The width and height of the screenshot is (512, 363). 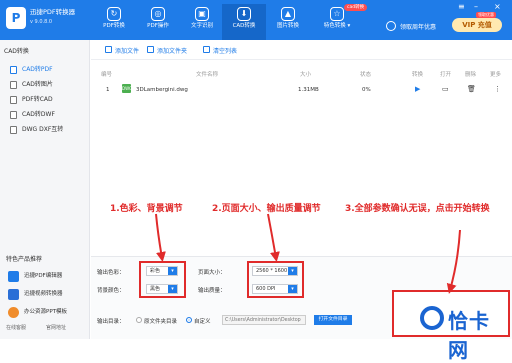 I want to click on annotation-arrows, so click(x=308, y=253).